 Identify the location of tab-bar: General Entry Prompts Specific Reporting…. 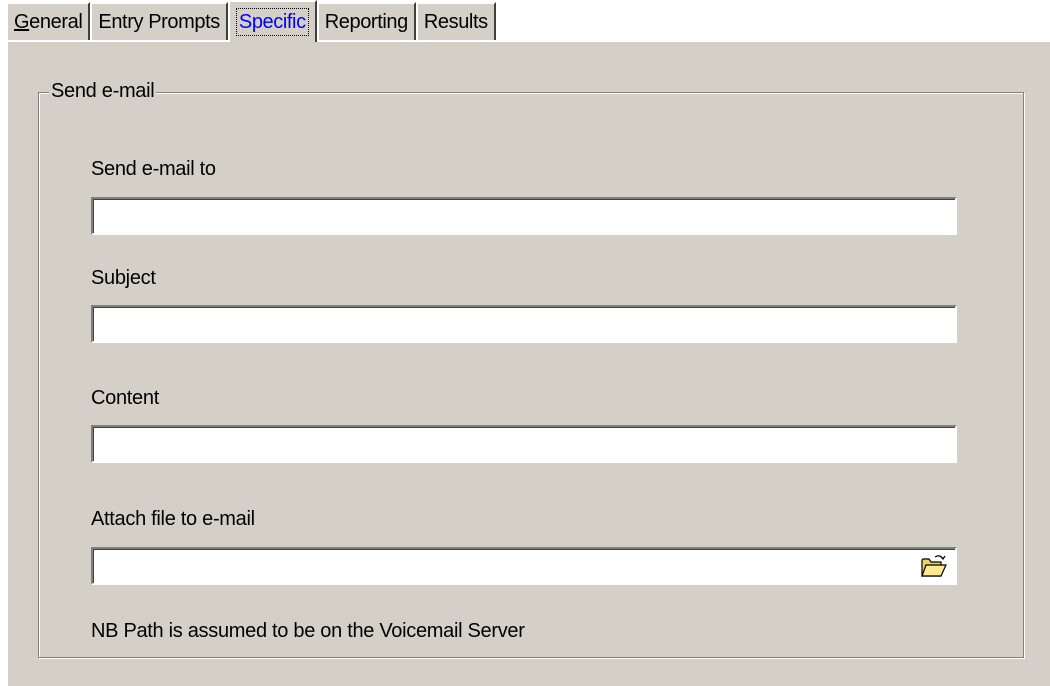
(251, 21).